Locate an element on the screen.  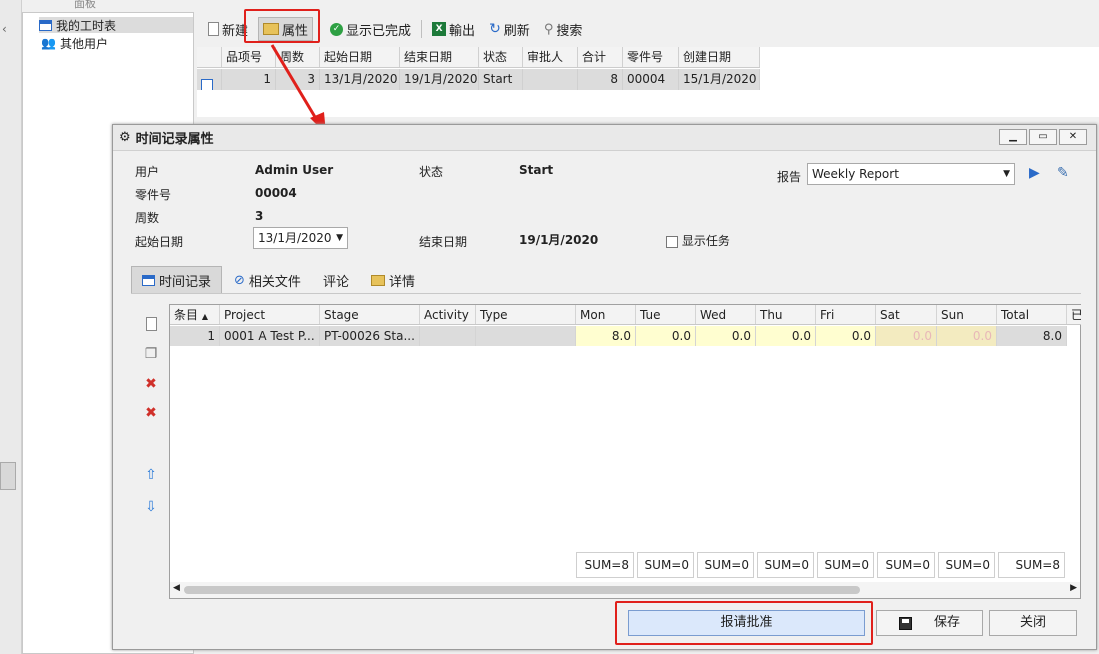
sort-ascending-icon: ▲ is located at coordinates (204, 316).